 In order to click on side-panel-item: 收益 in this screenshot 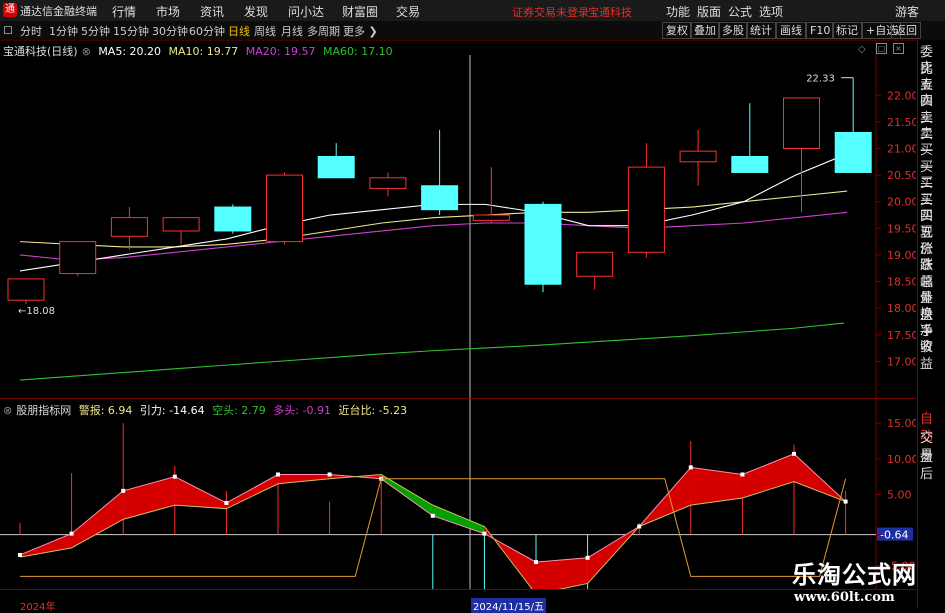, I will do `click(927, 356)`.